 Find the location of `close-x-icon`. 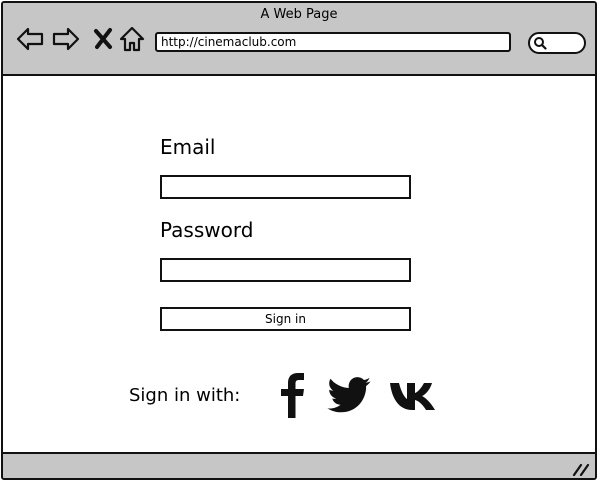

close-x-icon is located at coordinates (104, 39).